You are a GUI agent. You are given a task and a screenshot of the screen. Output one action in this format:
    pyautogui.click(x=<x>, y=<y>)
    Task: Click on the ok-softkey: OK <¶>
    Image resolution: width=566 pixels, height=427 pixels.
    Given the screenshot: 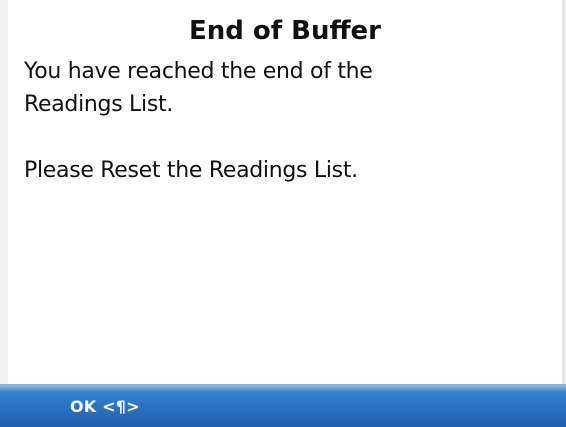 What is the action you would take?
    pyautogui.click(x=105, y=407)
    